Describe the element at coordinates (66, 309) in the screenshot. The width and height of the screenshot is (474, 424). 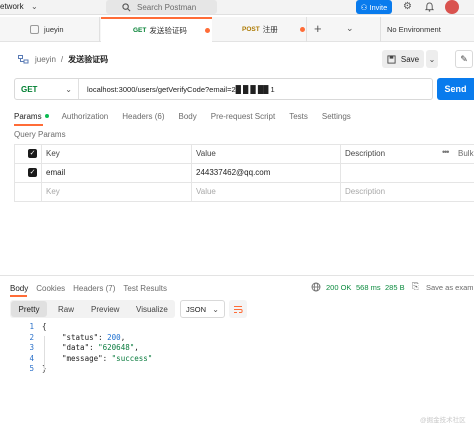
I see `raw-button: Raw` at that location.